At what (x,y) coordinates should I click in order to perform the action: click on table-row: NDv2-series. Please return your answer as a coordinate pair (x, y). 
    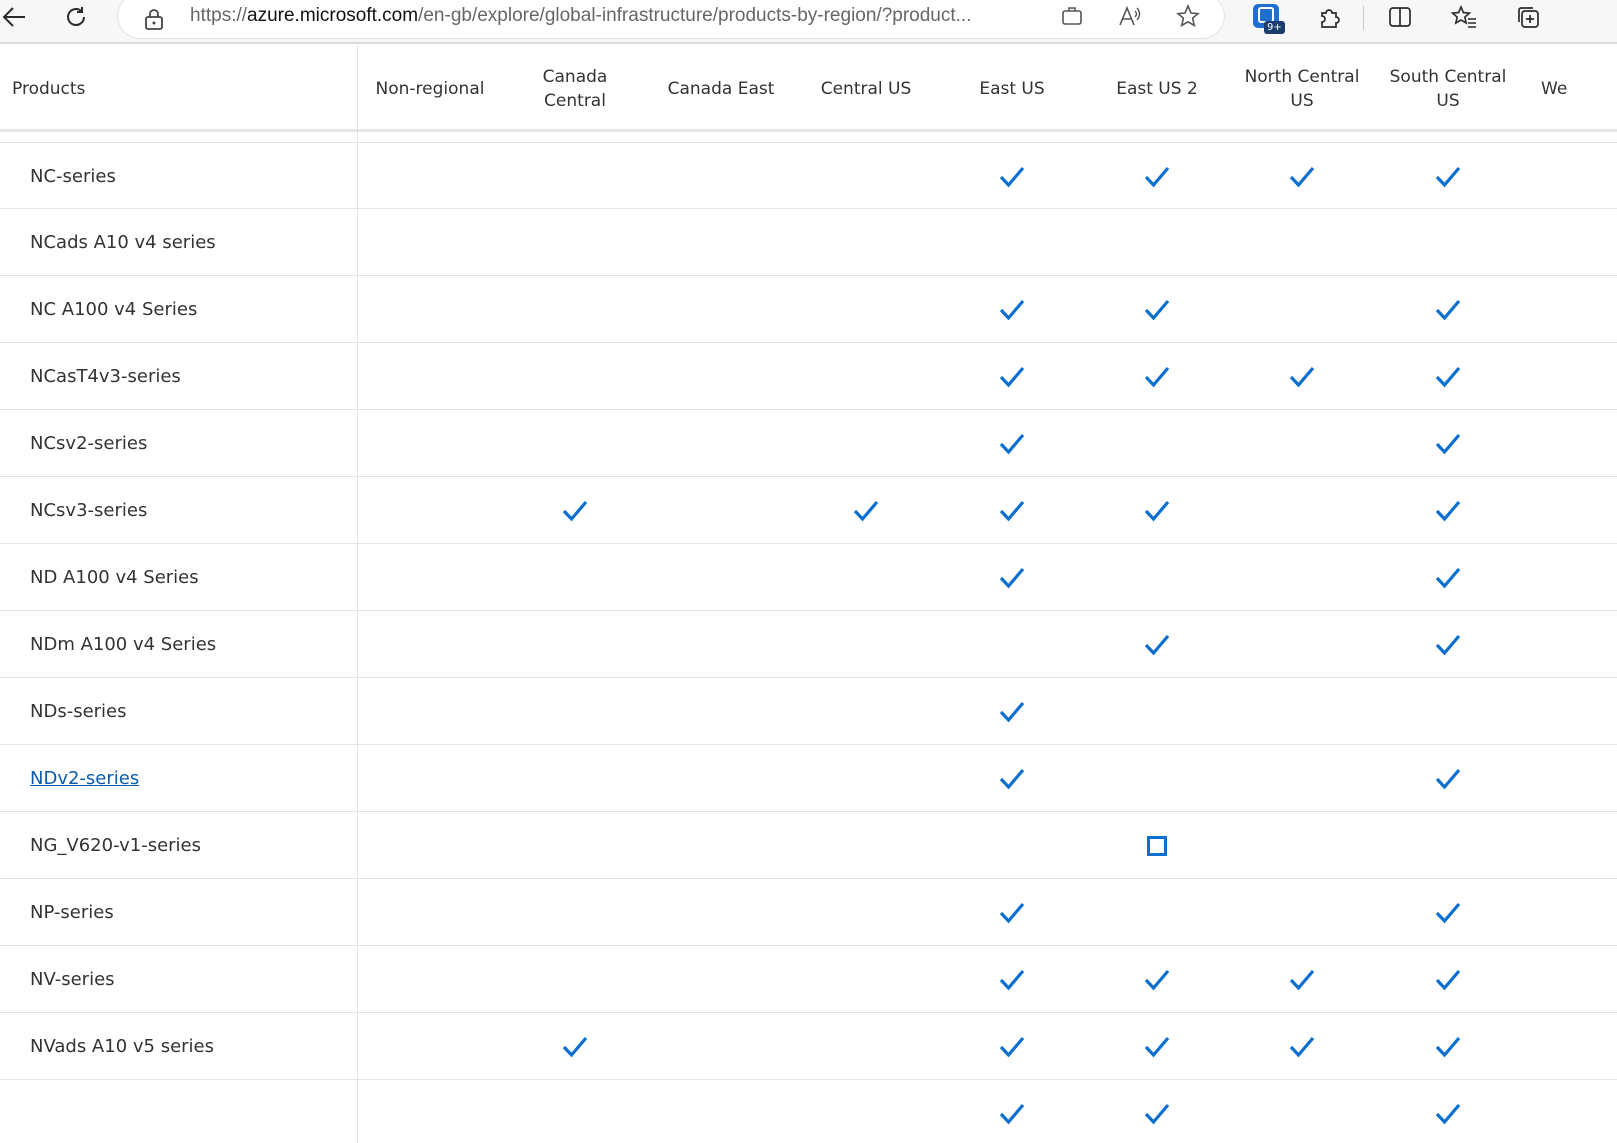
    Looking at the image, I should click on (808, 778).